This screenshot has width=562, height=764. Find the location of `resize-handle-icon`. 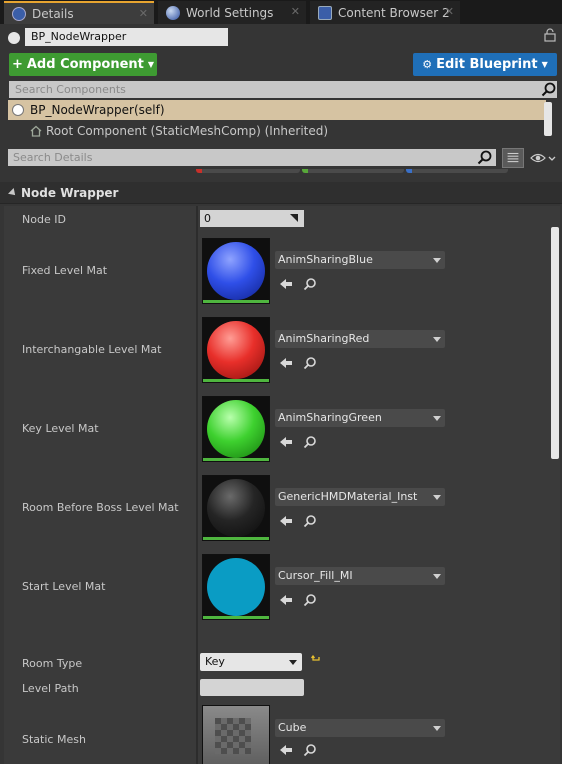

resize-handle-icon is located at coordinates (294, 218).